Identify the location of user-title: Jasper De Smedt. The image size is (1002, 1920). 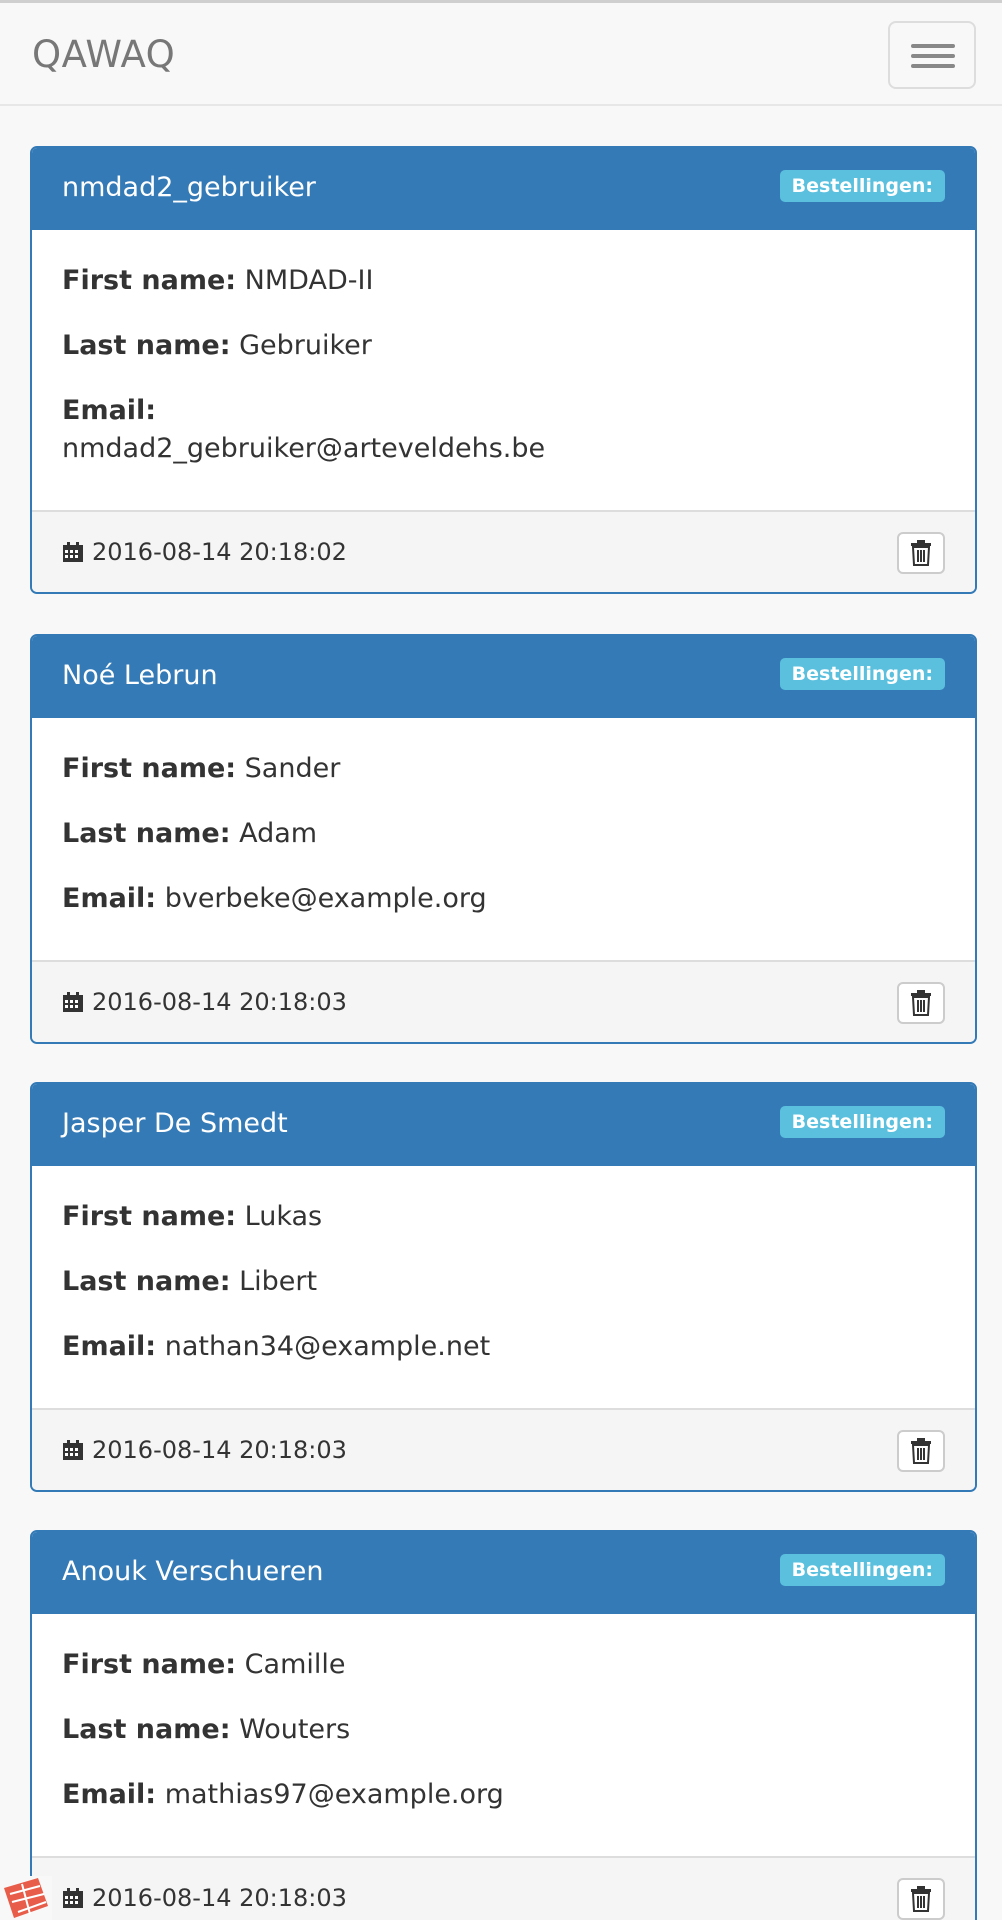
(175, 1123).